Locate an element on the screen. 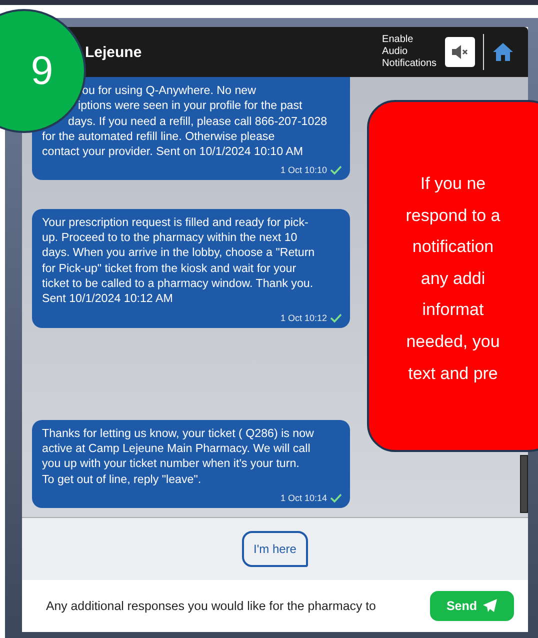  message-text: Thanks for letting us know, your ticket ( Q286) is now active at Camp Lejeune Main Pharmacy. We will call you up with your ticket number when it's your turn. To get out of line, reply "leave". is located at coordinates (178, 456).